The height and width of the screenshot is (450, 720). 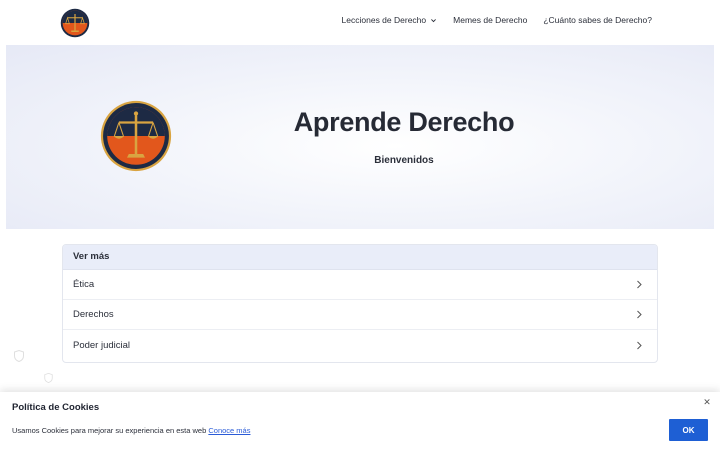 What do you see at coordinates (84, 284) in the screenshot?
I see `list-item-label: Ética` at bounding box center [84, 284].